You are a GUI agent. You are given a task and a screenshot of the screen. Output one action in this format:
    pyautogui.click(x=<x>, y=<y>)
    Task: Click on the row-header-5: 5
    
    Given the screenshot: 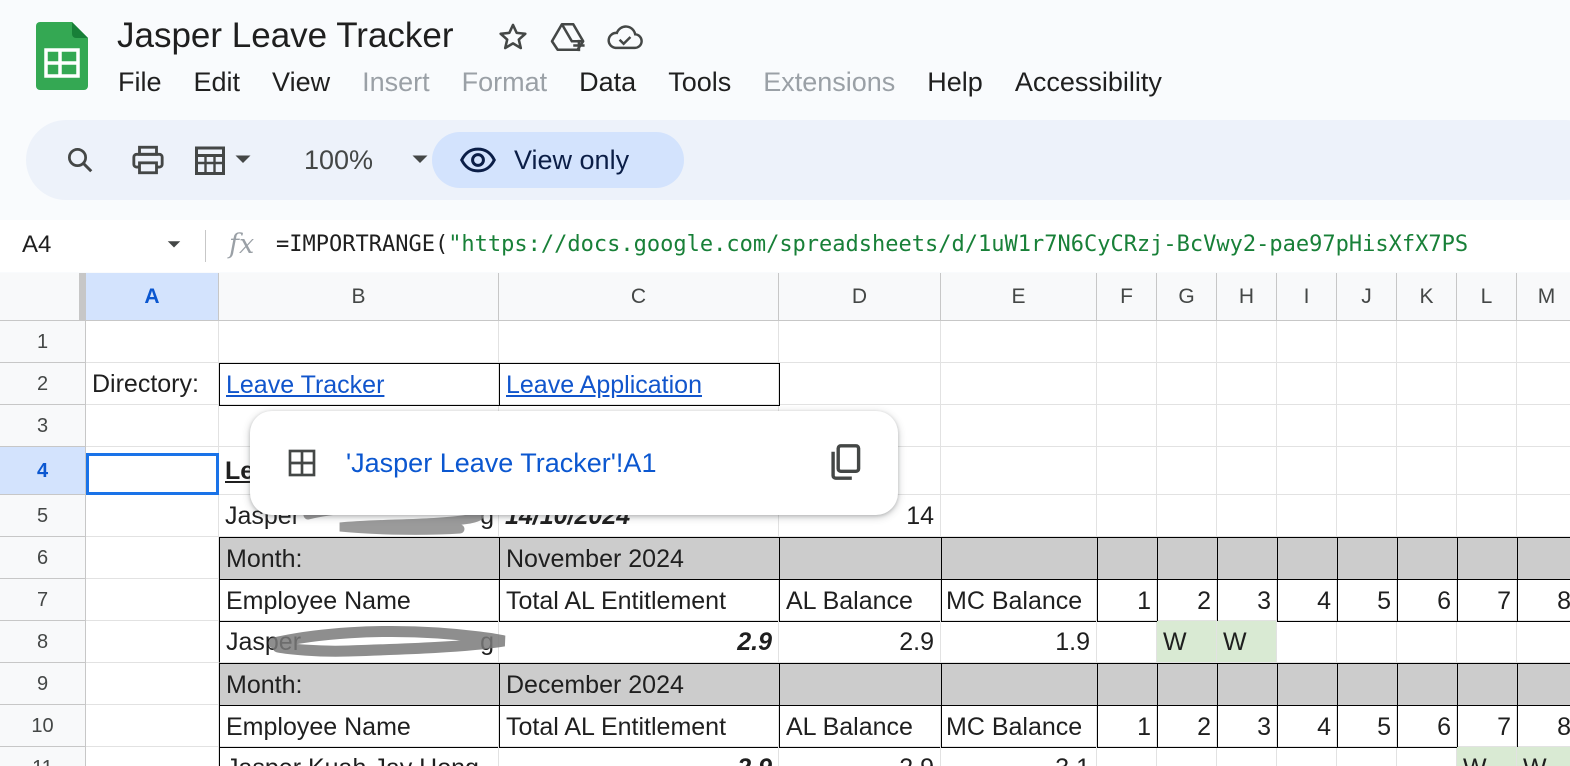 What is the action you would take?
    pyautogui.click(x=43, y=516)
    